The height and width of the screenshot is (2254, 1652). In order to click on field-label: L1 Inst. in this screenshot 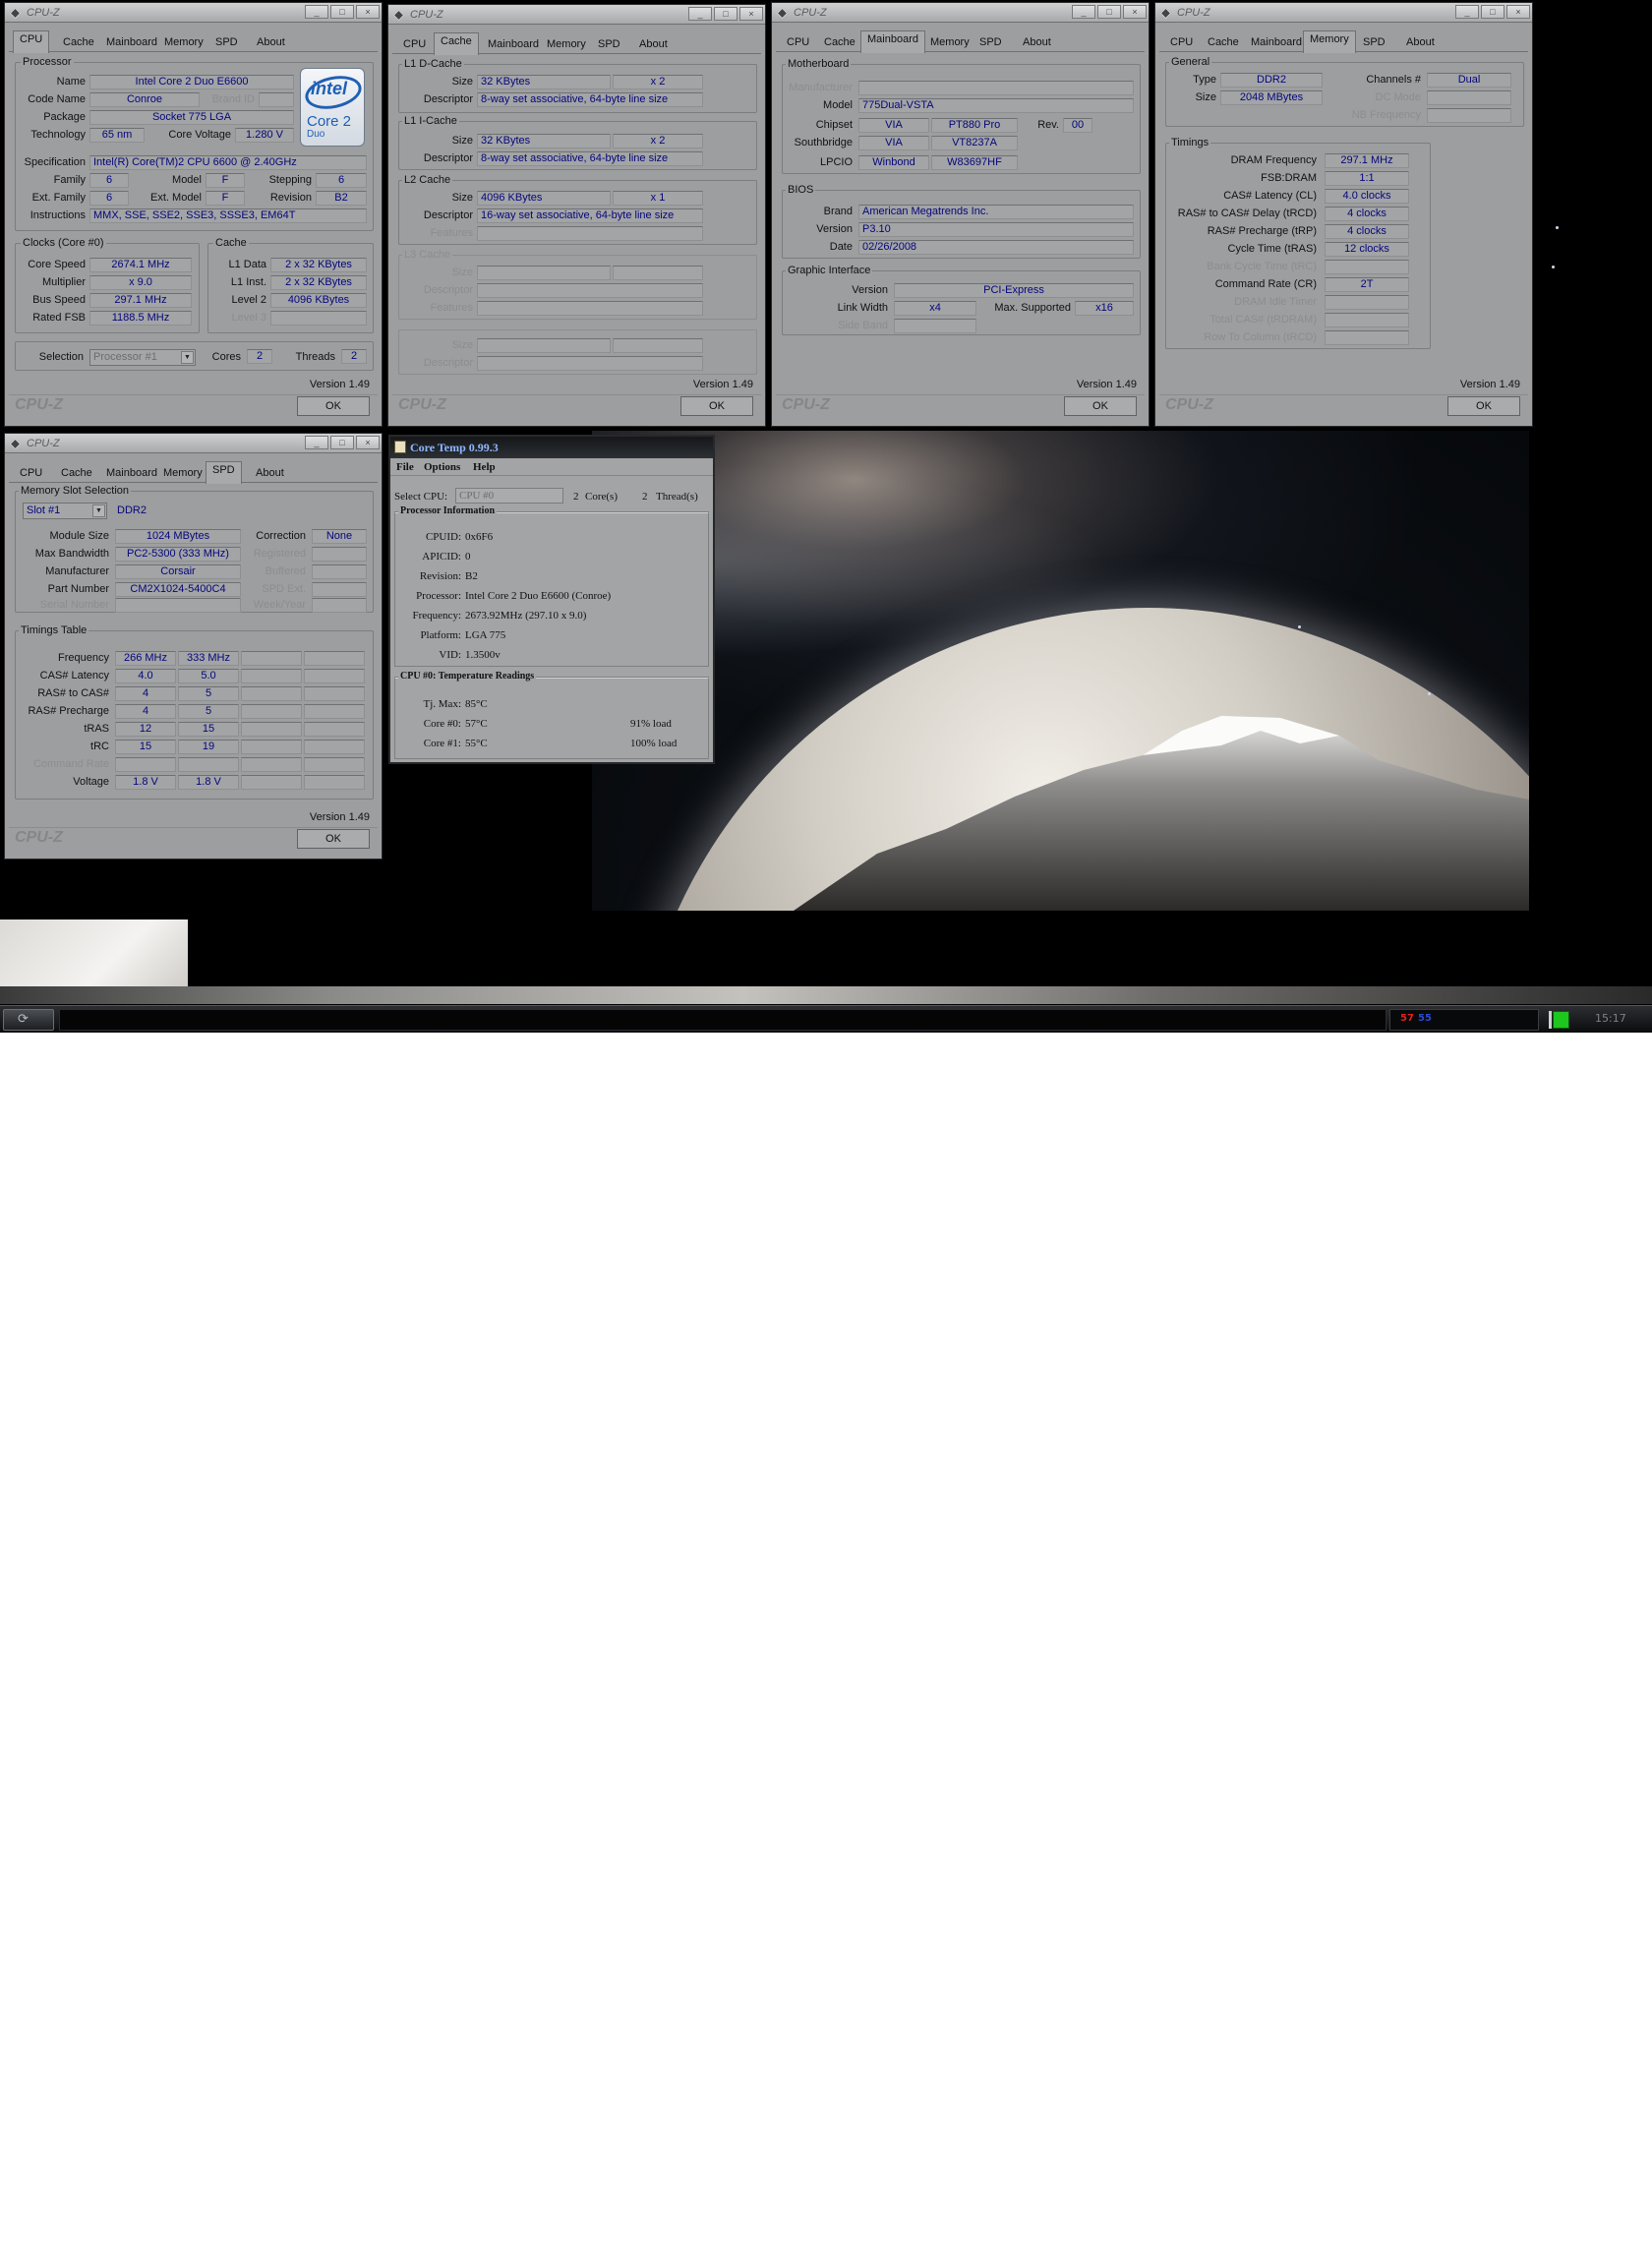, I will do `click(248, 282)`.